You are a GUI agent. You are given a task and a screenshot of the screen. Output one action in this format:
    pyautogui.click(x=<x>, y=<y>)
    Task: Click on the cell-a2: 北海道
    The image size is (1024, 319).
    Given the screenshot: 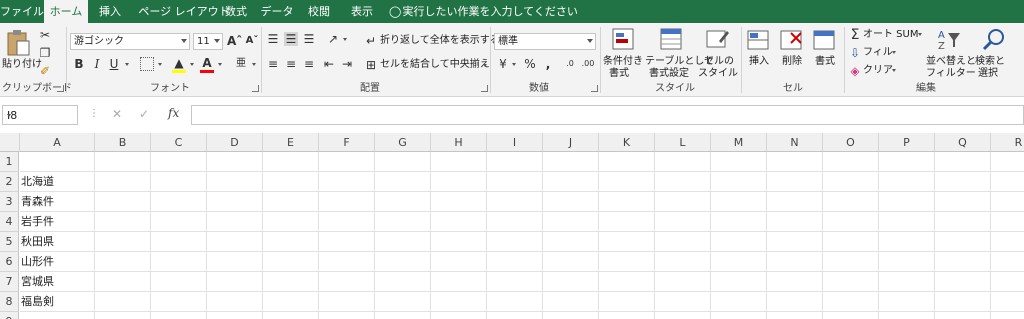 What is the action you would take?
    pyautogui.click(x=58, y=182)
    